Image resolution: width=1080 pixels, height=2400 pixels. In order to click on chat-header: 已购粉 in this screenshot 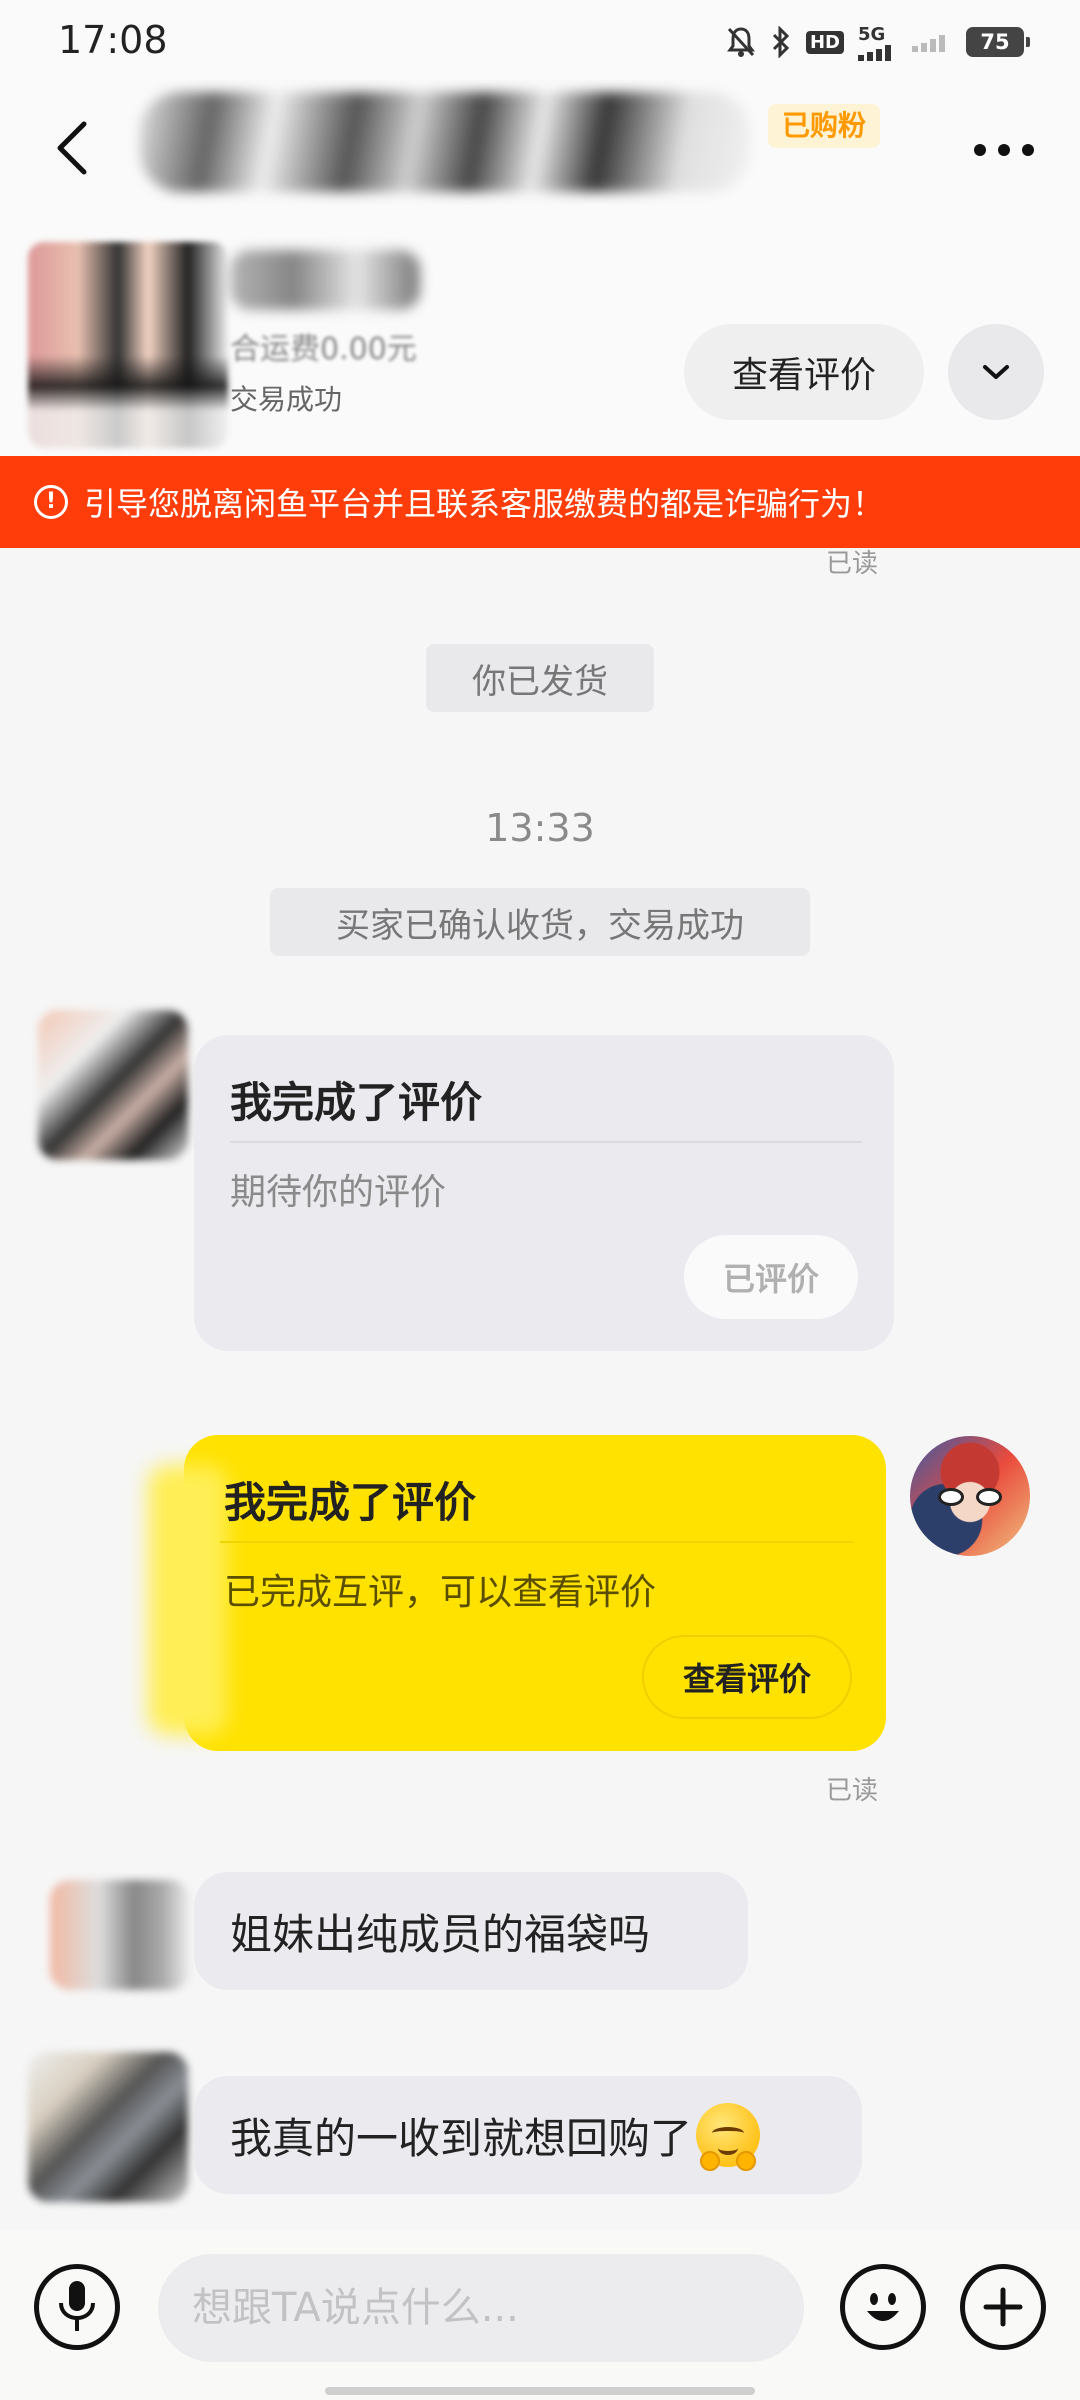, I will do `click(540, 150)`.